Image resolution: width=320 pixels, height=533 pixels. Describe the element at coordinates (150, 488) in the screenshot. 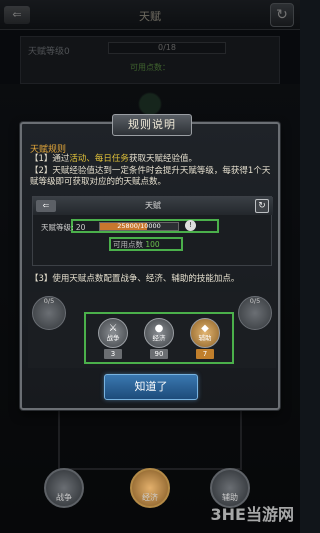

I see `bottom-node-economy: 经济` at that location.